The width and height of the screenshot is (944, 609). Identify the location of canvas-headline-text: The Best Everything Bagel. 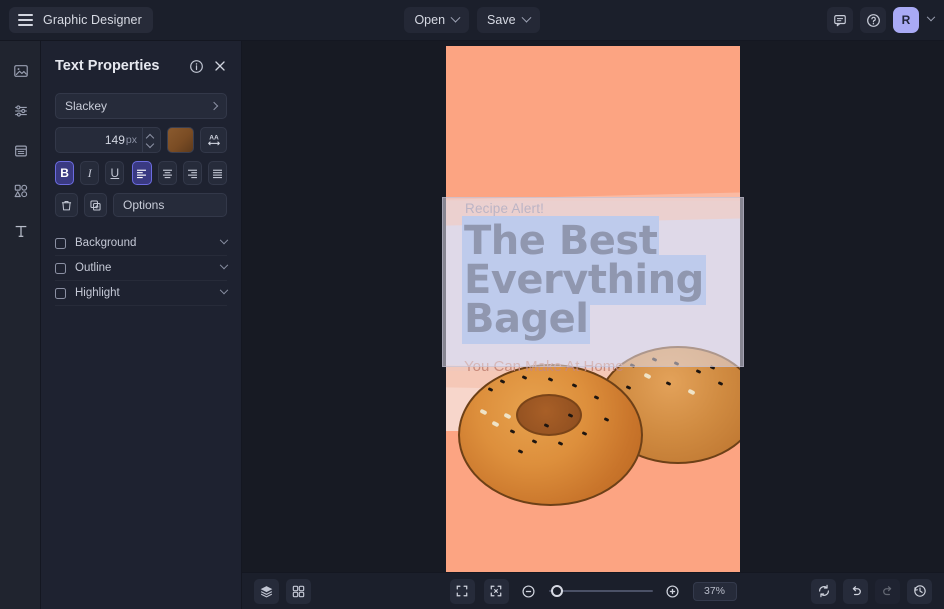
(596, 280).